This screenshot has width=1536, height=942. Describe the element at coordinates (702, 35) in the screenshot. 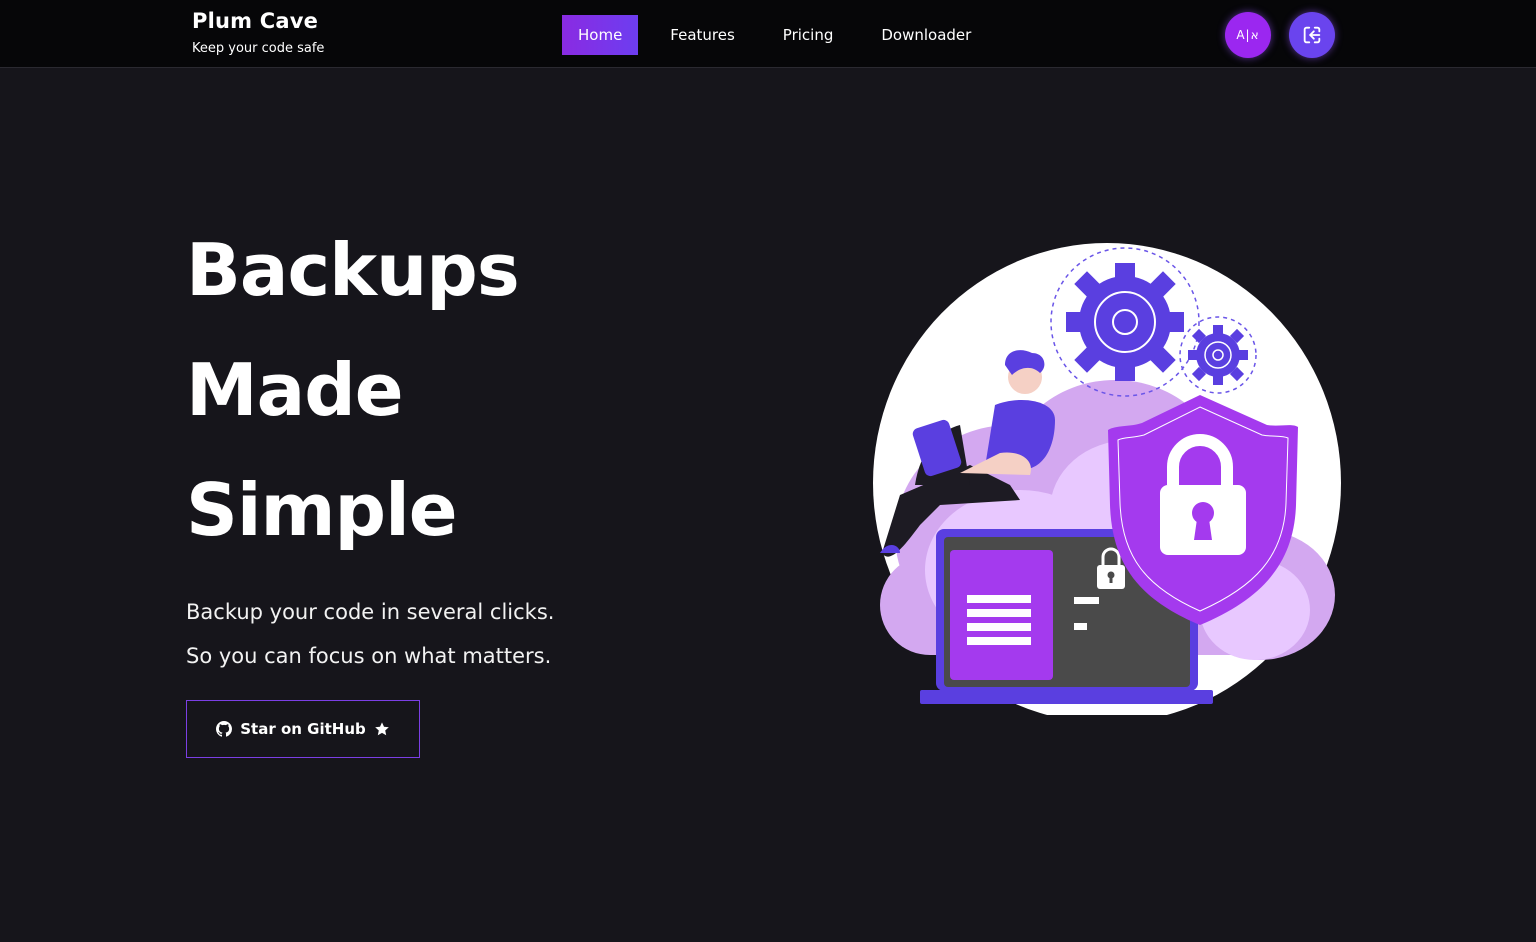

I see `nav-features: Features` at that location.